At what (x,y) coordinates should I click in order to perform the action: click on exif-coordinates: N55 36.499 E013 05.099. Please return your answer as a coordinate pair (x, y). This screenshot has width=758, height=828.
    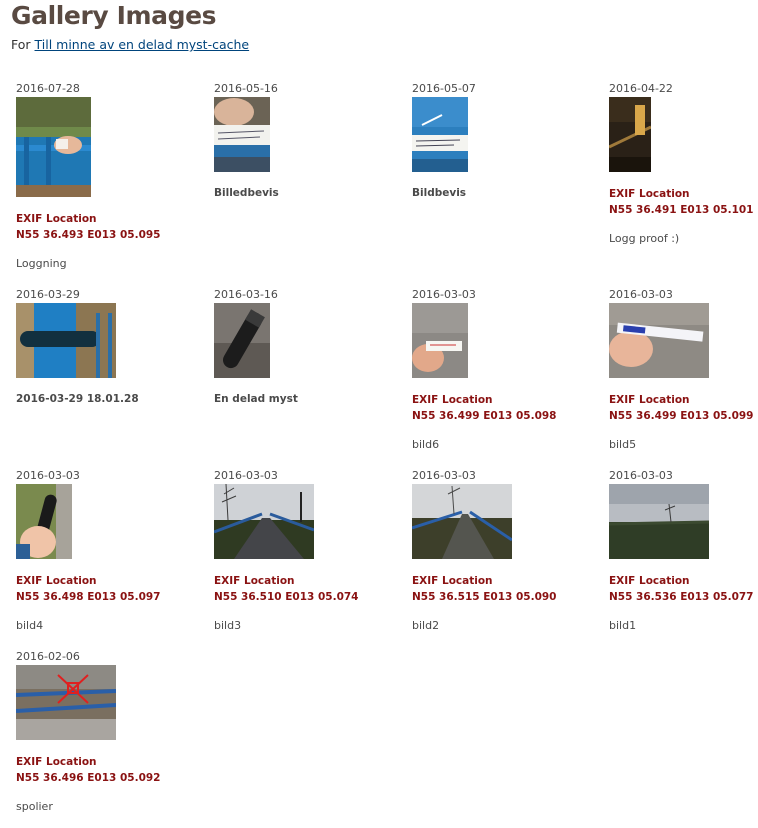
    Looking at the image, I should click on (681, 416).